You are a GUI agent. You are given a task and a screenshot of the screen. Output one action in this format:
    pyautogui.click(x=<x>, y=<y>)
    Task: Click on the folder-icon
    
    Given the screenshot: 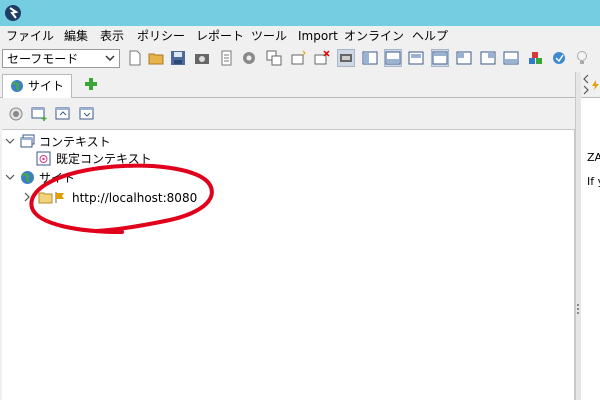 What is the action you would take?
    pyautogui.click(x=45, y=198)
    